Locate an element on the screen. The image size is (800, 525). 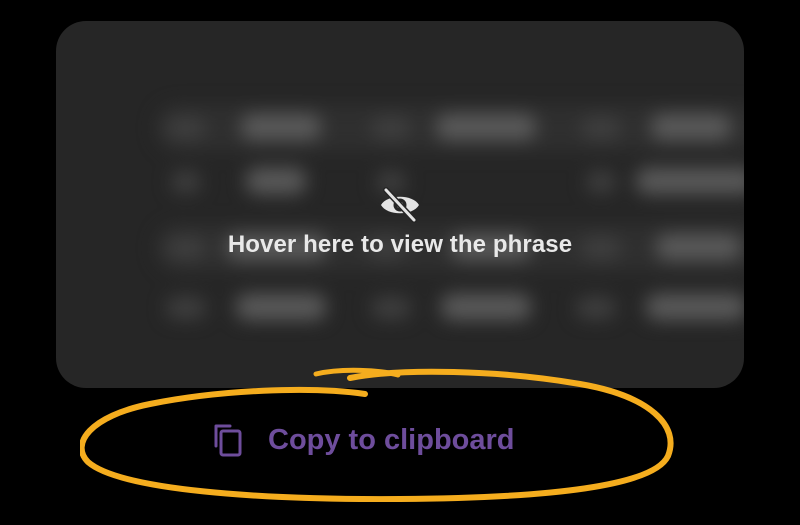
eye-slash-icon is located at coordinates (400, 205).